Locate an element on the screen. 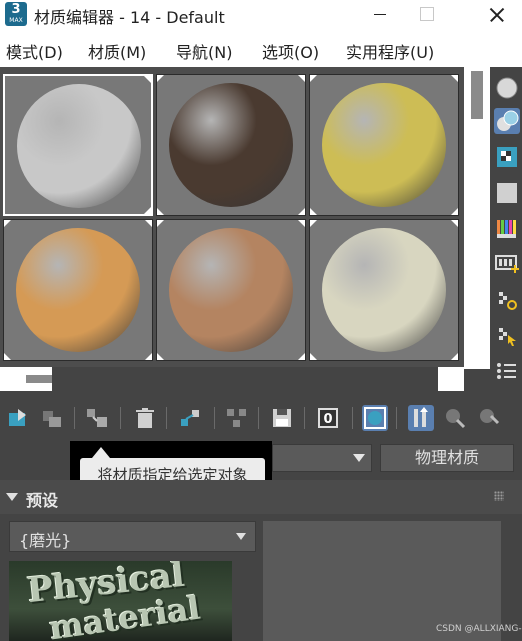 This screenshot has width=522, height=641. app-icon-number: 3 is located at coordinates (16, 9).